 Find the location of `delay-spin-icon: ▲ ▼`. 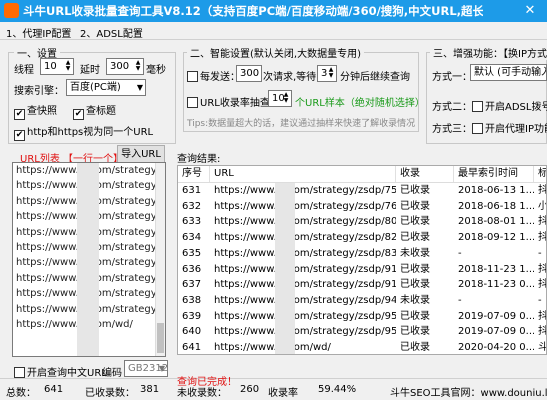

delay-spin-icon: ▲ ▼ is located at coordinates (138, 66).